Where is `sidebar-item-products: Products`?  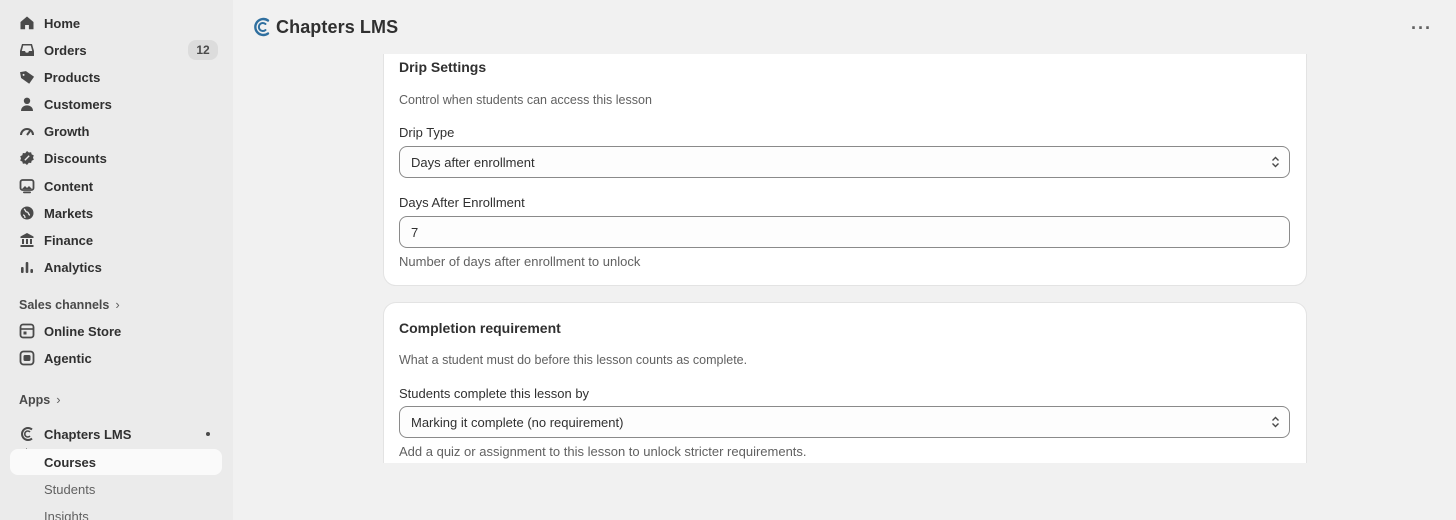
sidebar-item-products: Products is located at coordinates (116, 77).